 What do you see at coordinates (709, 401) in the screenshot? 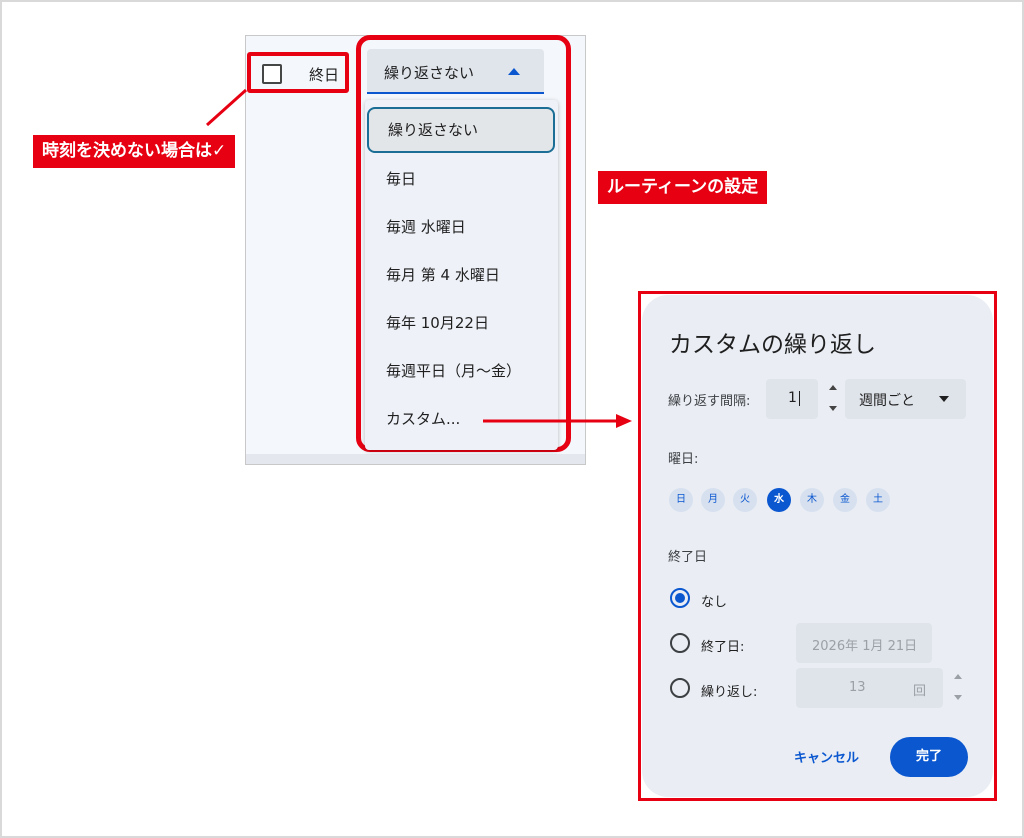
I see `interval-label: 繰り返す間隔:` at bounding box center [709, 401].